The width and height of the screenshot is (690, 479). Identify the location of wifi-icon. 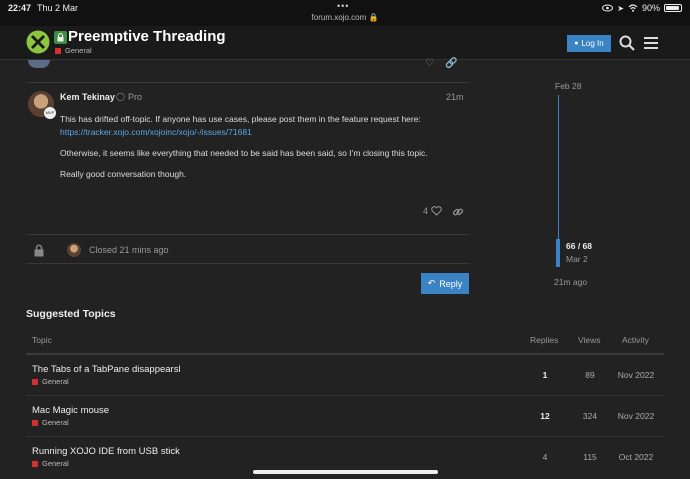
(633, 8).